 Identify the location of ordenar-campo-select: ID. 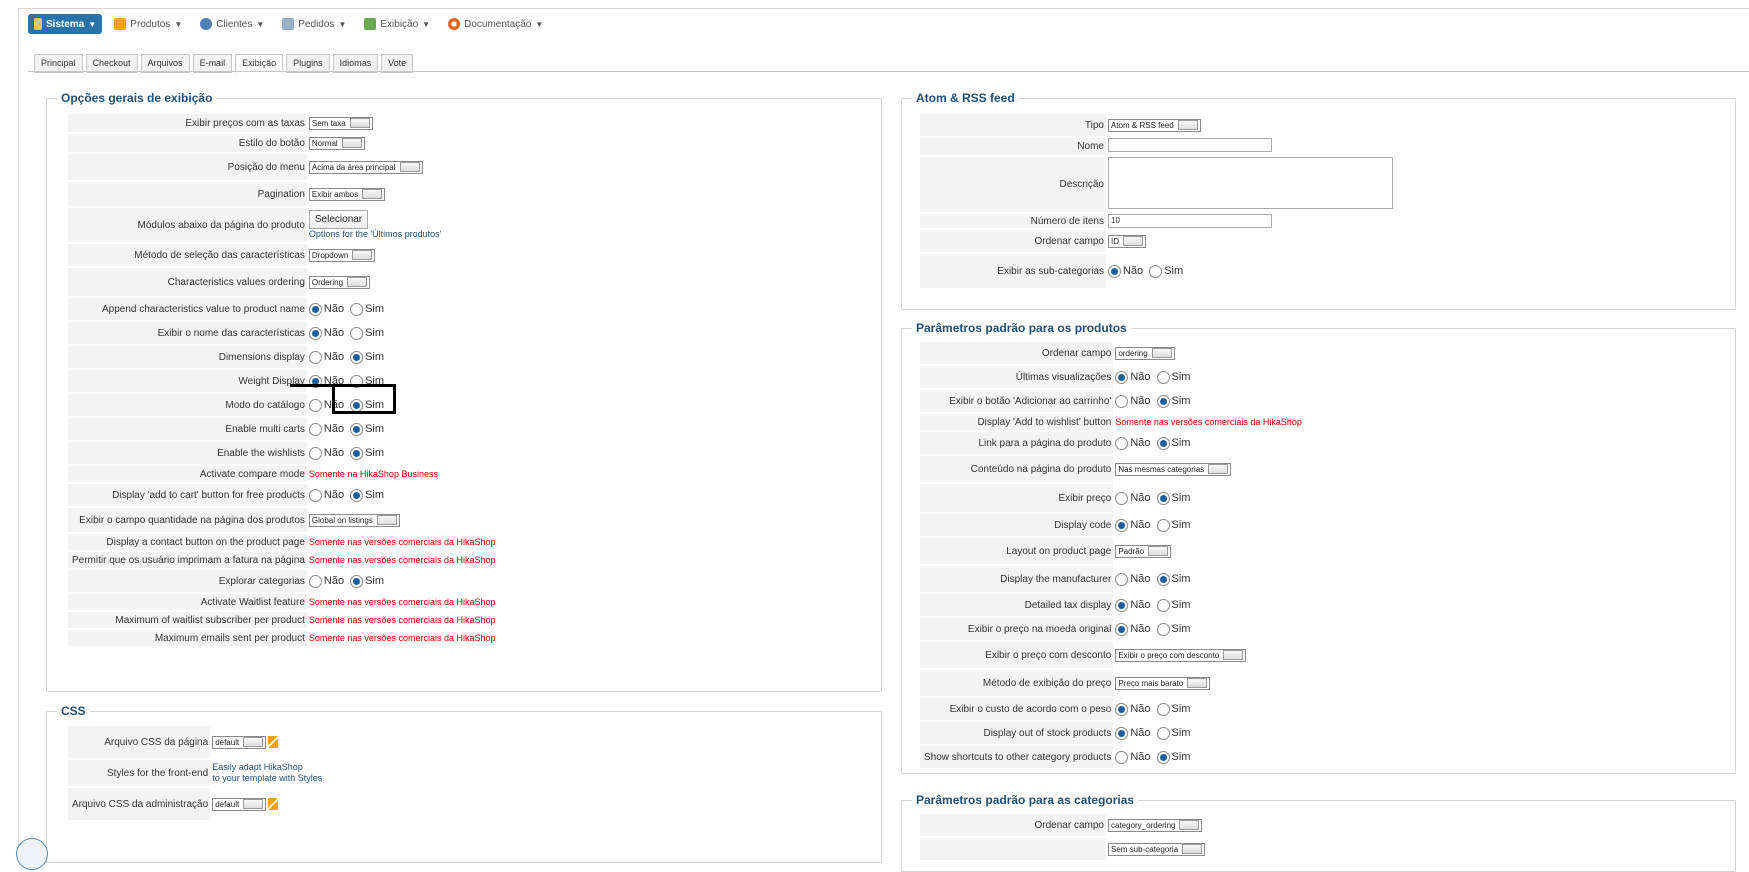
(1127, 241).